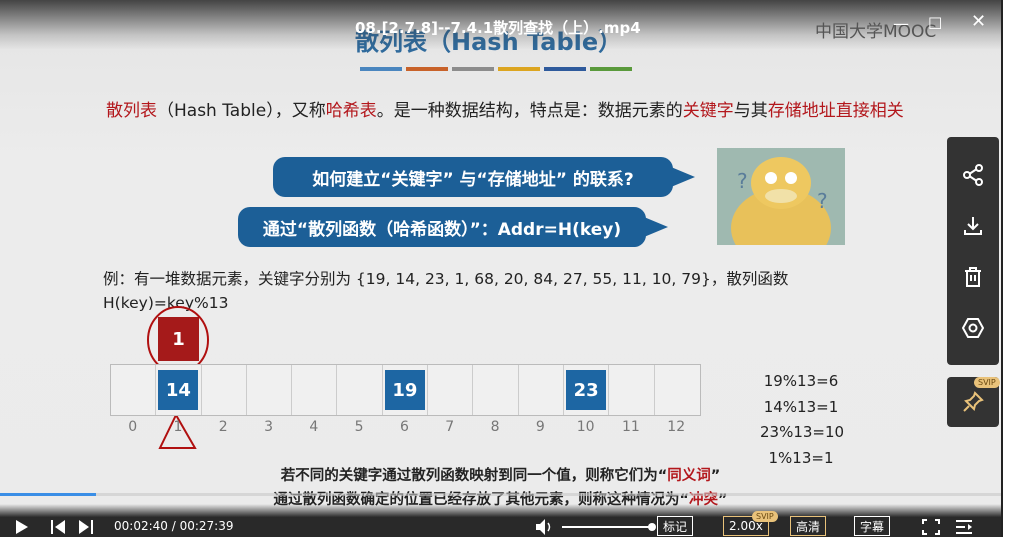 The image size is (1022, 537). I want to click on index-label: 1, so click(178, 427).